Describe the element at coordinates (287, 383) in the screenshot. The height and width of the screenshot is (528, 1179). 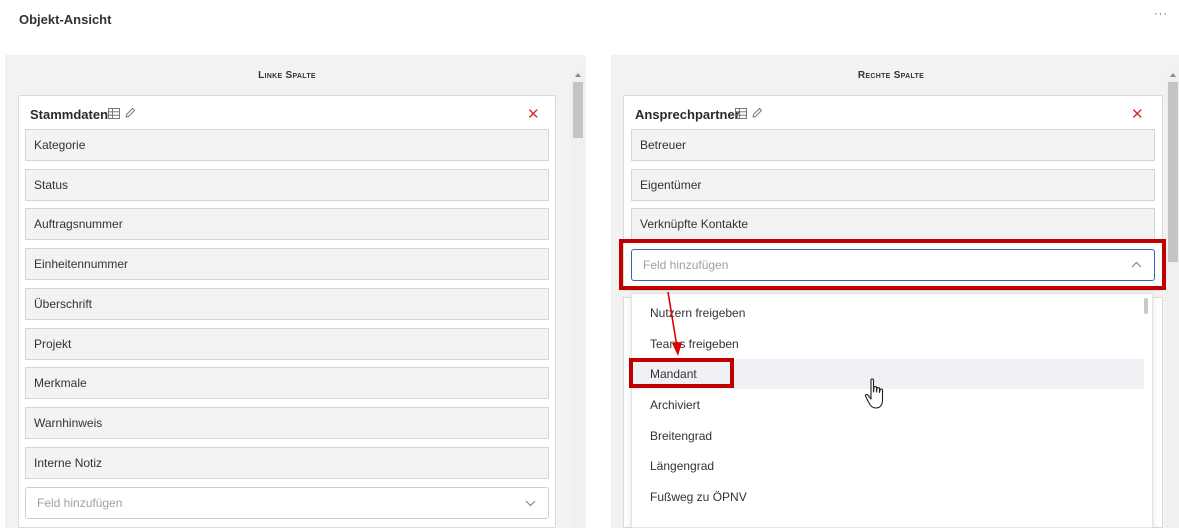
I see `field-item: Merkmale` at that location.